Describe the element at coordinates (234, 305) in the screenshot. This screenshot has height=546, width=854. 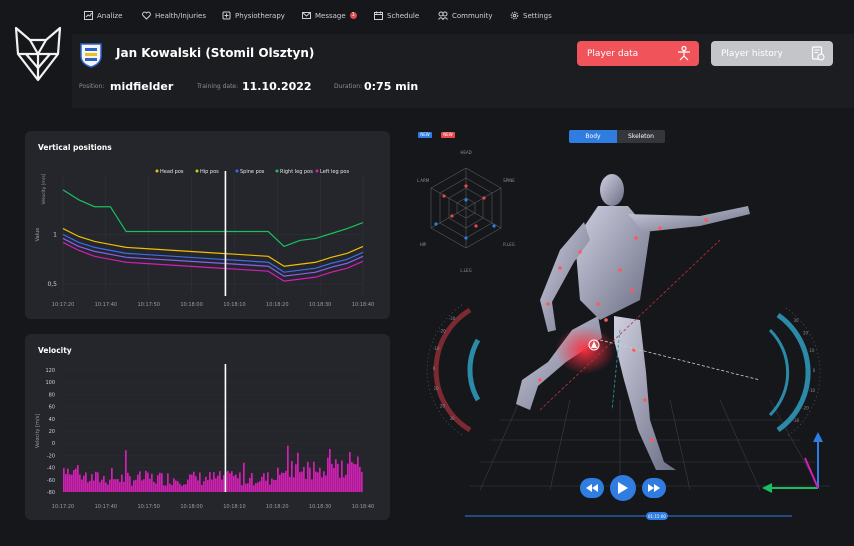
I see `x-tick-label: 10:18:10` at that location.